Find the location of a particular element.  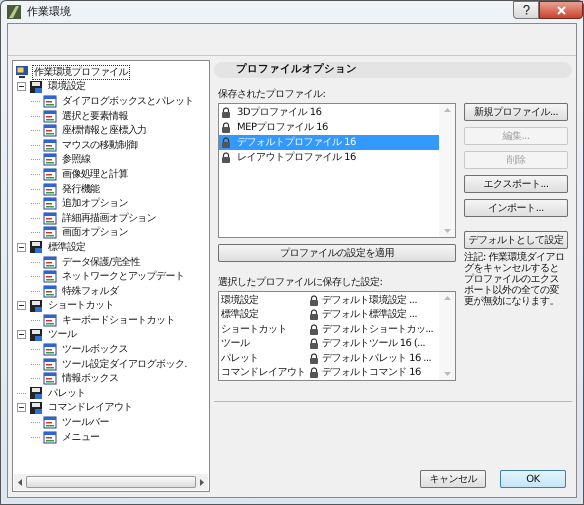

close-icon is located at coordinates (561, 10).